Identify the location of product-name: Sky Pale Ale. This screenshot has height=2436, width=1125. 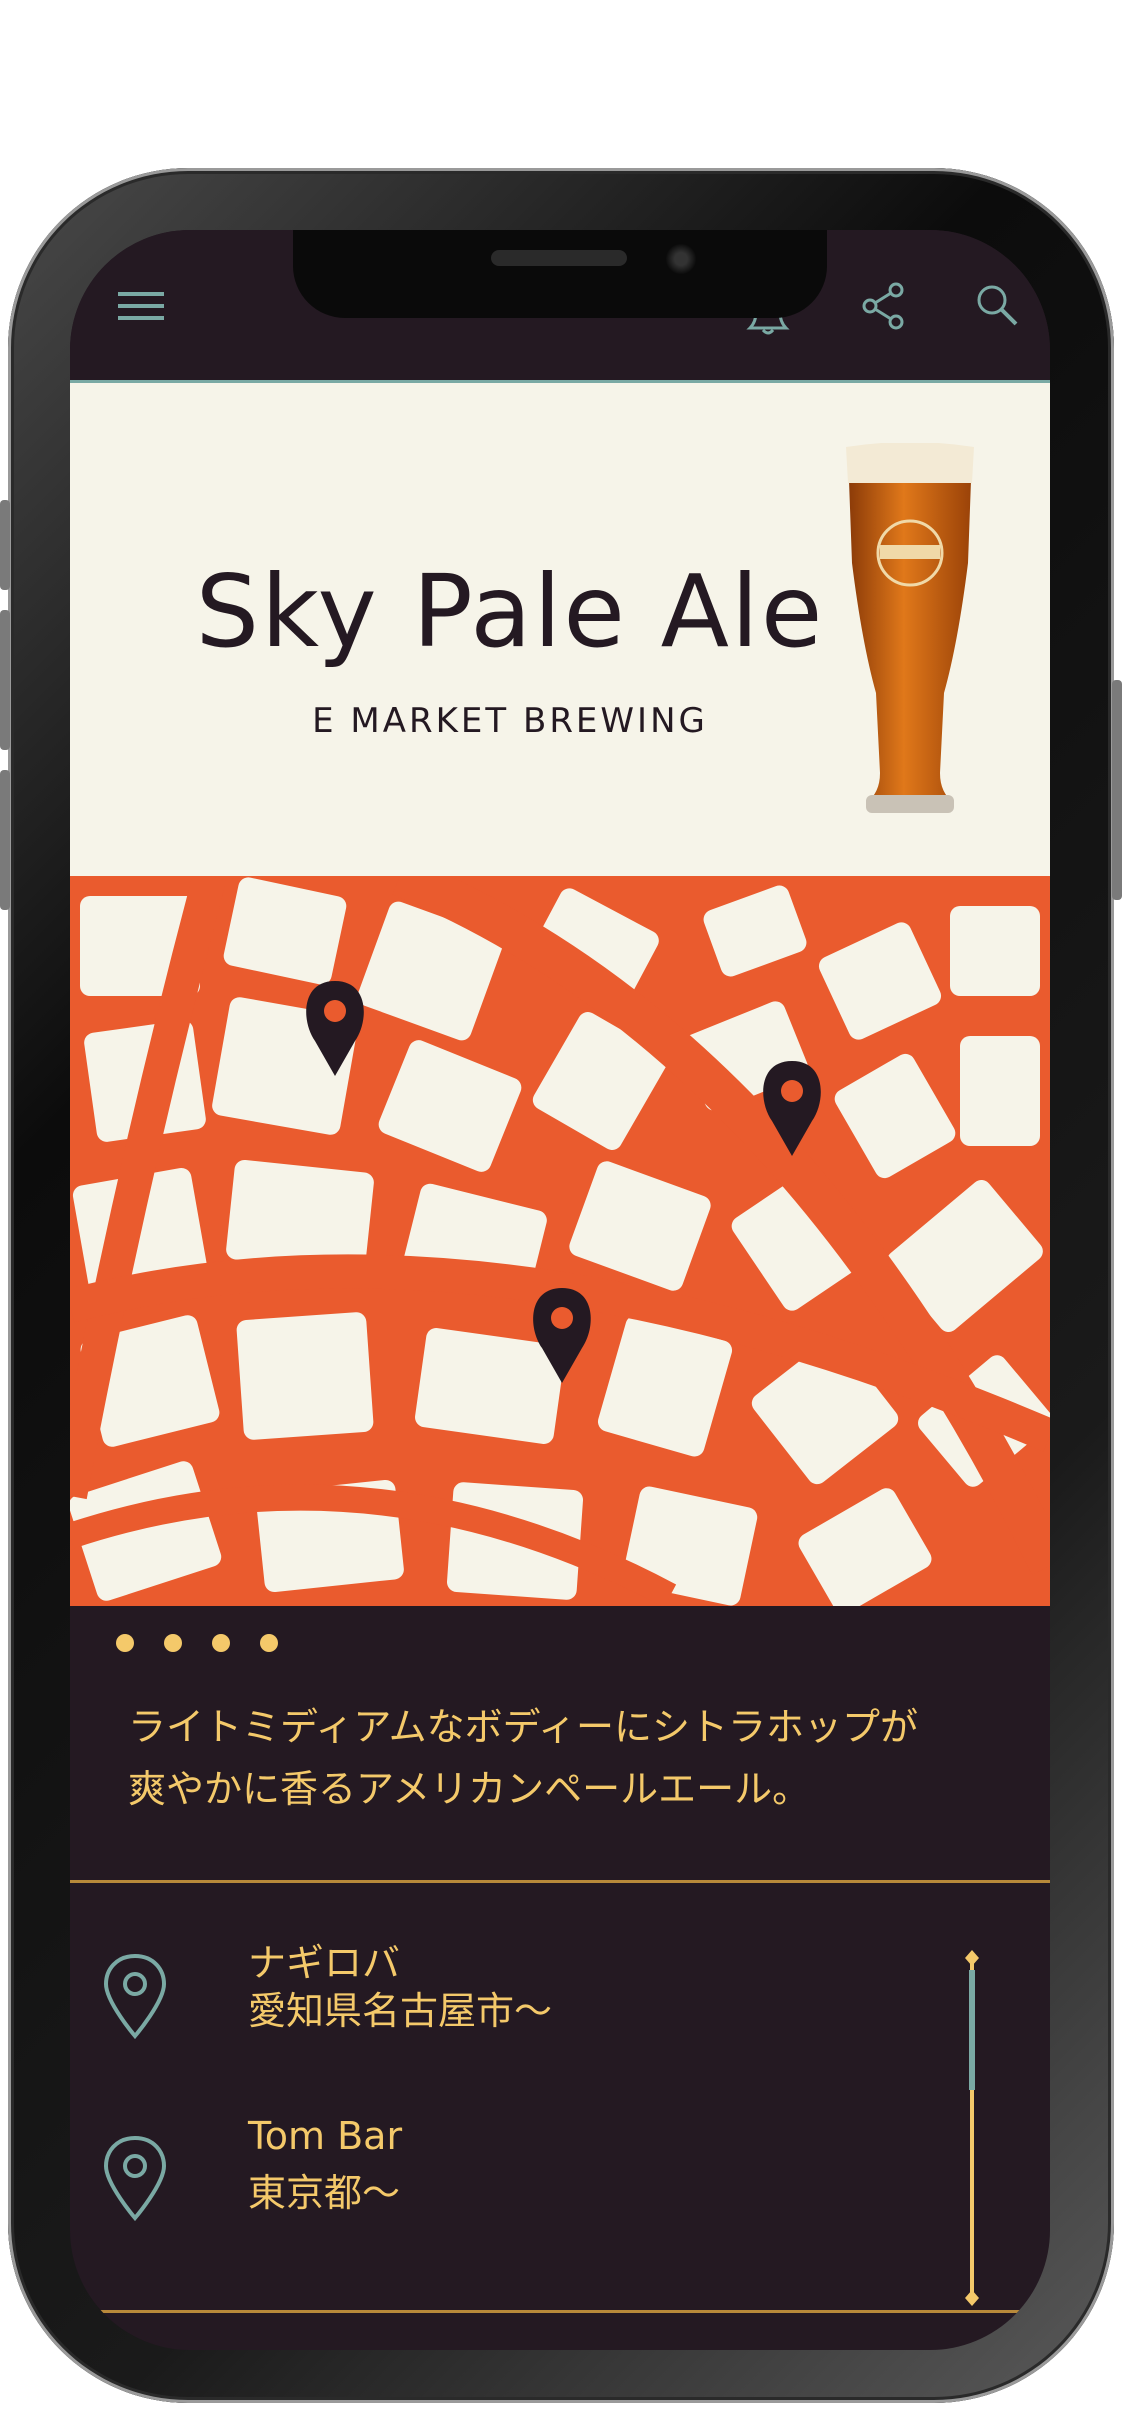
(510, 611).